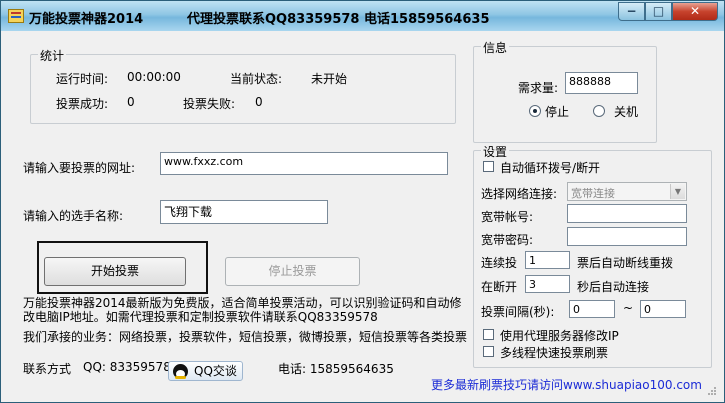  Describe the element at coordinates (550, 168) in the screenshot. I see `auto-redial-label: 自动循环拨号/断开` at that location.